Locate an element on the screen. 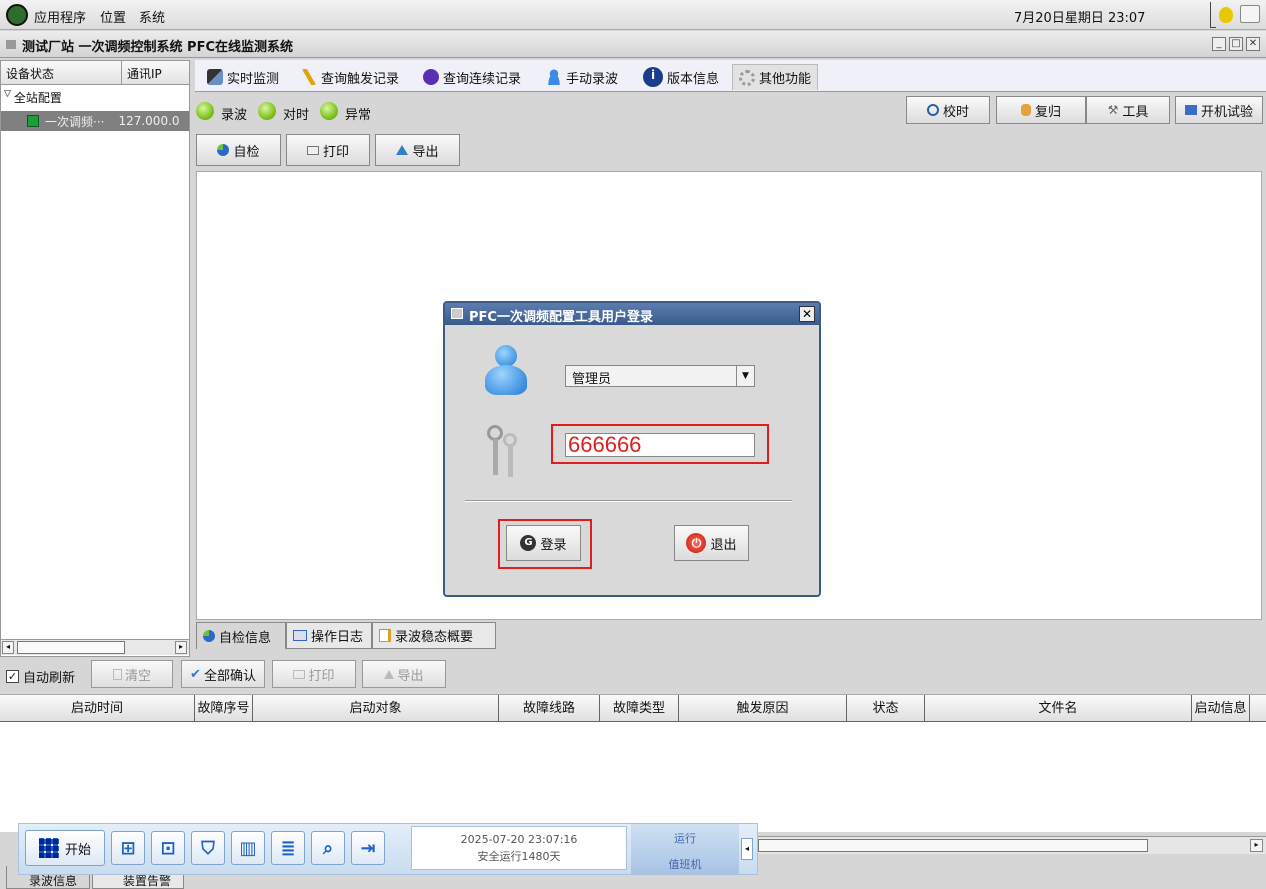 Image resolution: width=1266 pixels, height=889 pixels. tab-other-functions: 其他功能 is located at coordinates (775, 77).